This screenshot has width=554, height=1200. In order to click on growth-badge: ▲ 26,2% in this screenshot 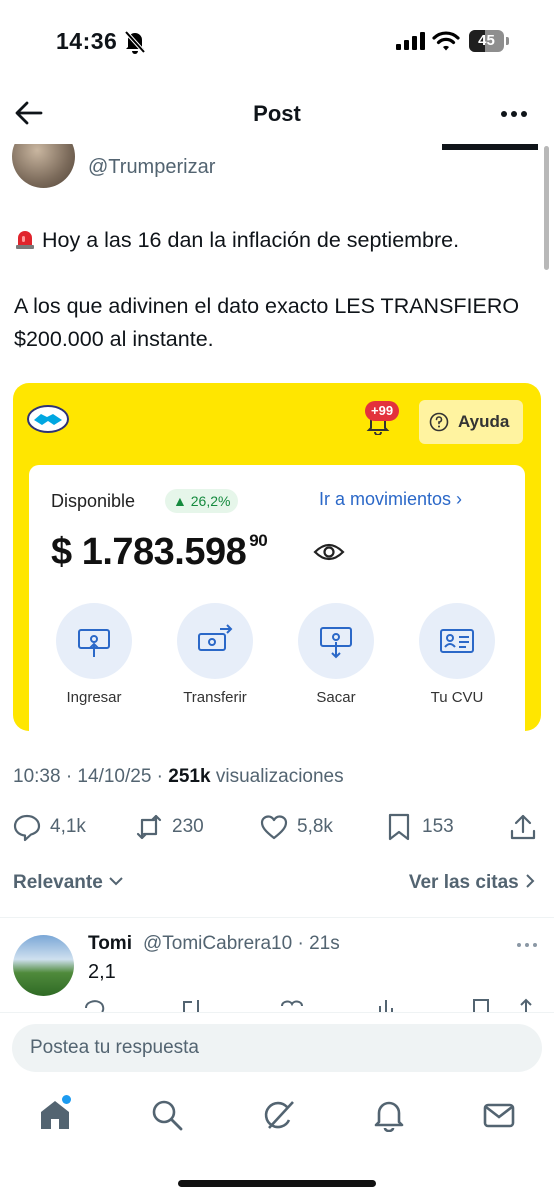, I will do `click(202, 501)`.